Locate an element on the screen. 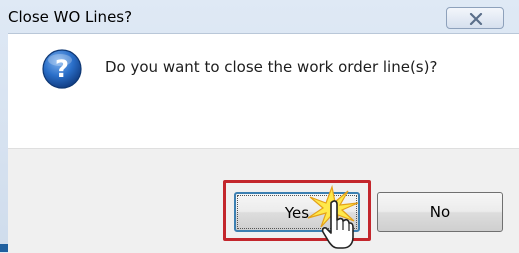 The image size is (519, 253). title-bar: Close WO Lines? is located at coordinates (259, 16).